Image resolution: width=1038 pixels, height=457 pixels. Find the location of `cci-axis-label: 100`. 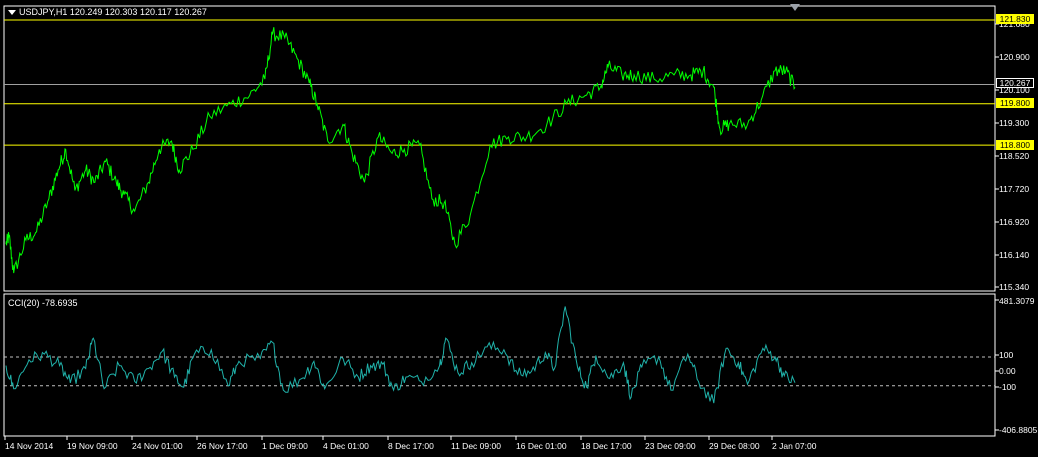

cci-axis-label: 100 is located at coordinates (1006, 355).